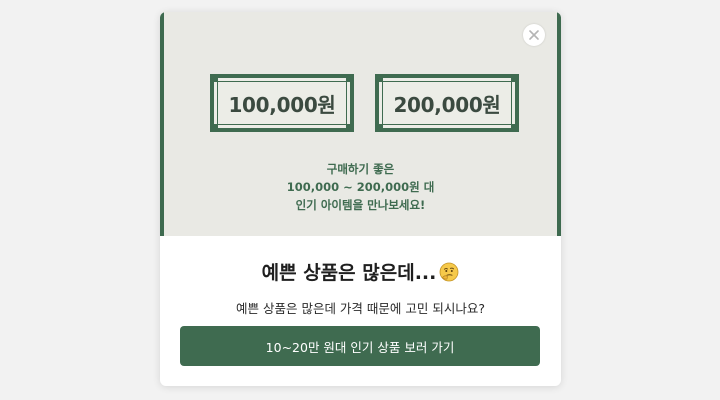 This screenshot has width=720, height=400. What do you see at coordinates (360, 169) in the screenshot?
I see `banner-caption-line: 구매하기 좋은` at bounding box center [360, 169].